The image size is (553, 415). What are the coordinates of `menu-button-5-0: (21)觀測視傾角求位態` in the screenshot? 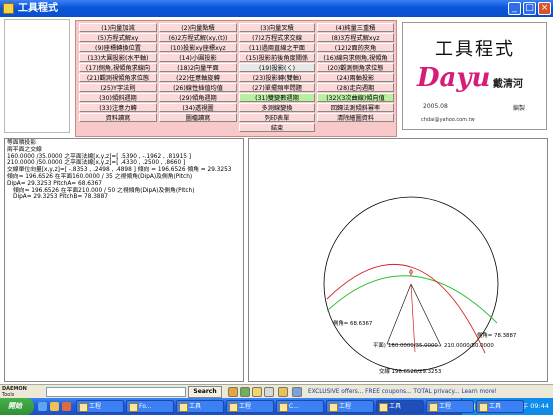 It's located at (118, 77).